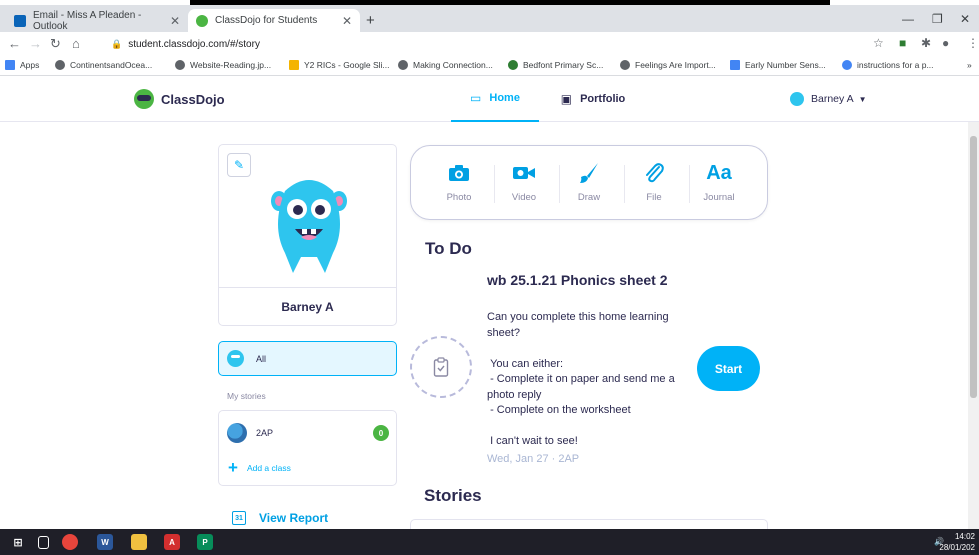 Image resolution: width=979 pixels, height=555 pixels. What do you see at coordinates (495, 99) in the screenshot?
I see `nav-home: ▭ Home` at bounding box center [495, 99].